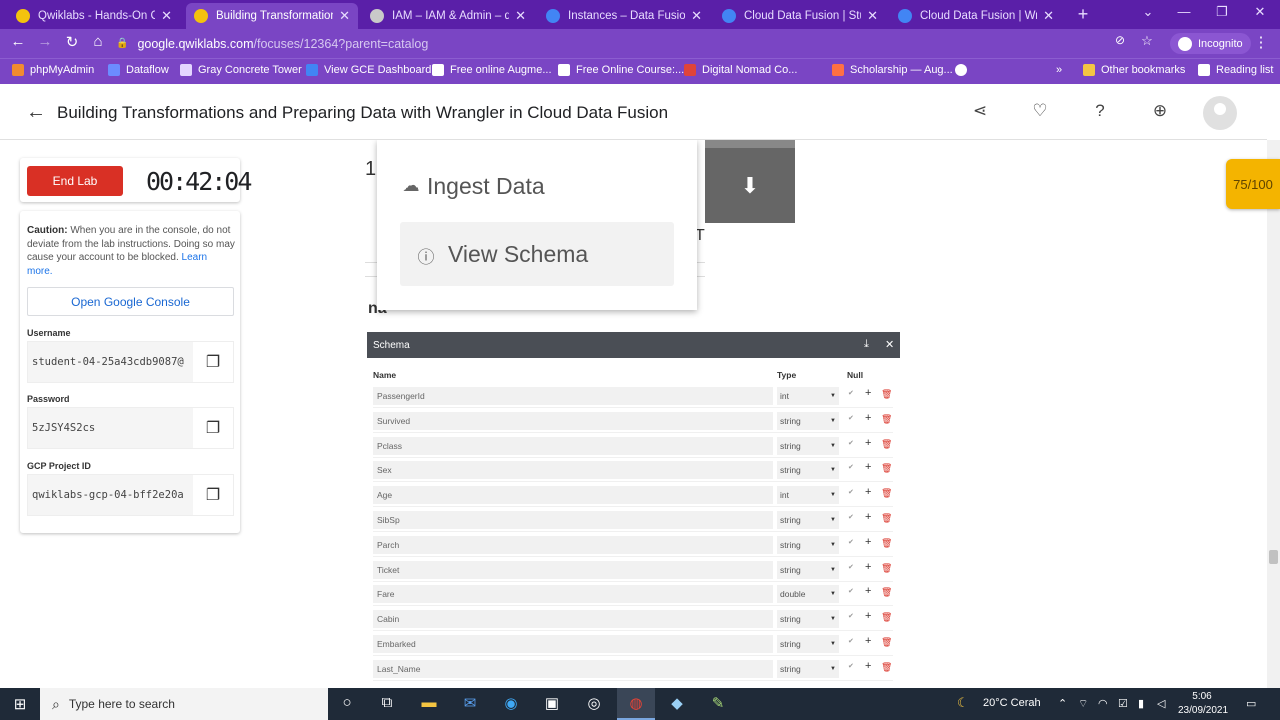  What do you see at coordinates (800, 16) in the screenshot?
I see `browser-tab: Cloud Data Fusion | Studio ✕` at bounding box center [800, 16].